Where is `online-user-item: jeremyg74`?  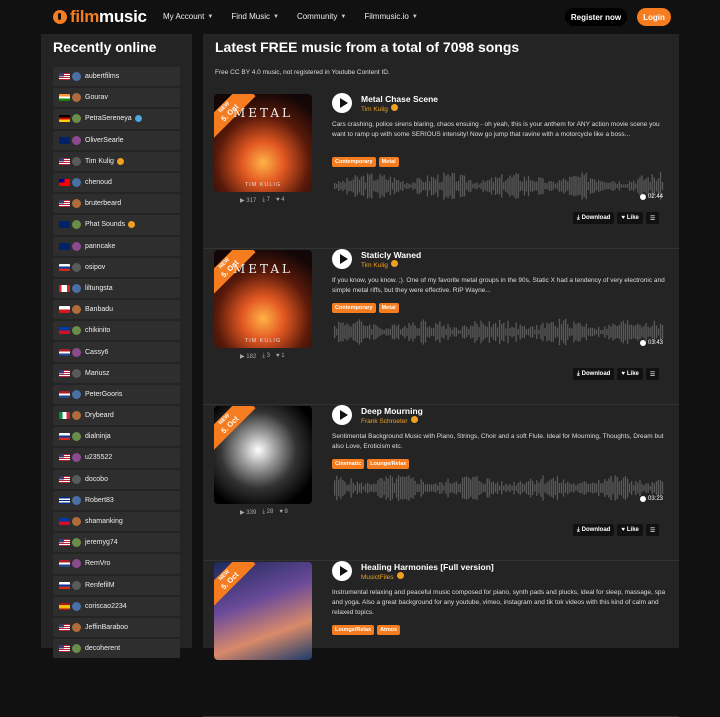
online-user-item: jeremyg74 is located at coordinates (116, 543).